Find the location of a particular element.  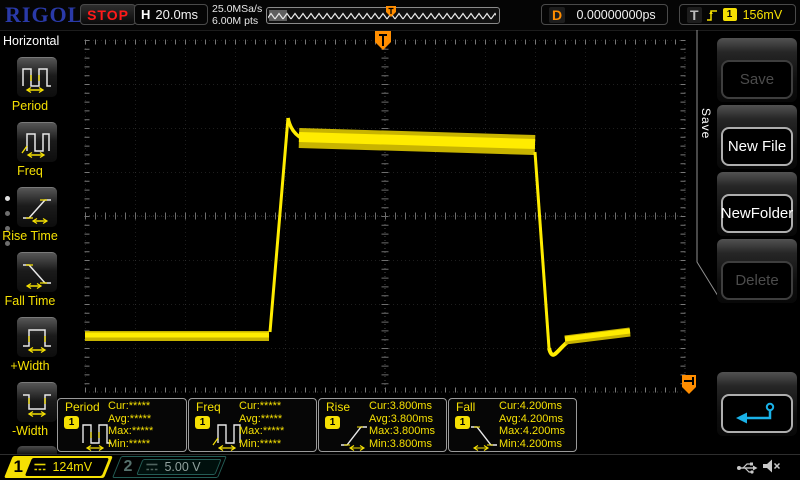

measure-item-fall-time is located at coordinates (37, 272).